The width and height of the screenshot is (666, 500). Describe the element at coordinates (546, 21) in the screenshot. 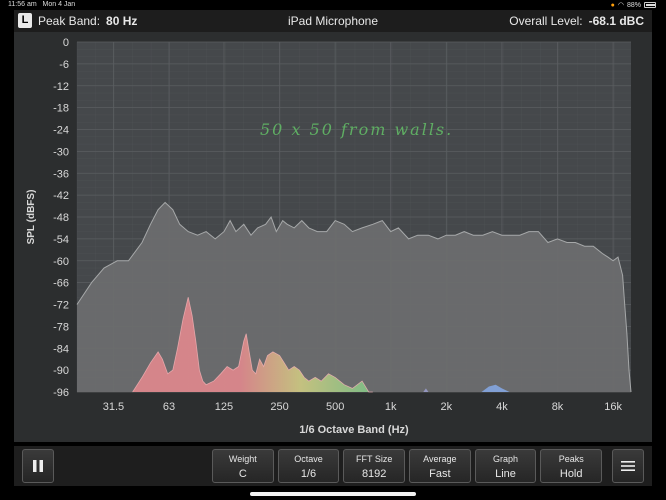

I see `overall-level-label: Overall Level:` at that location.